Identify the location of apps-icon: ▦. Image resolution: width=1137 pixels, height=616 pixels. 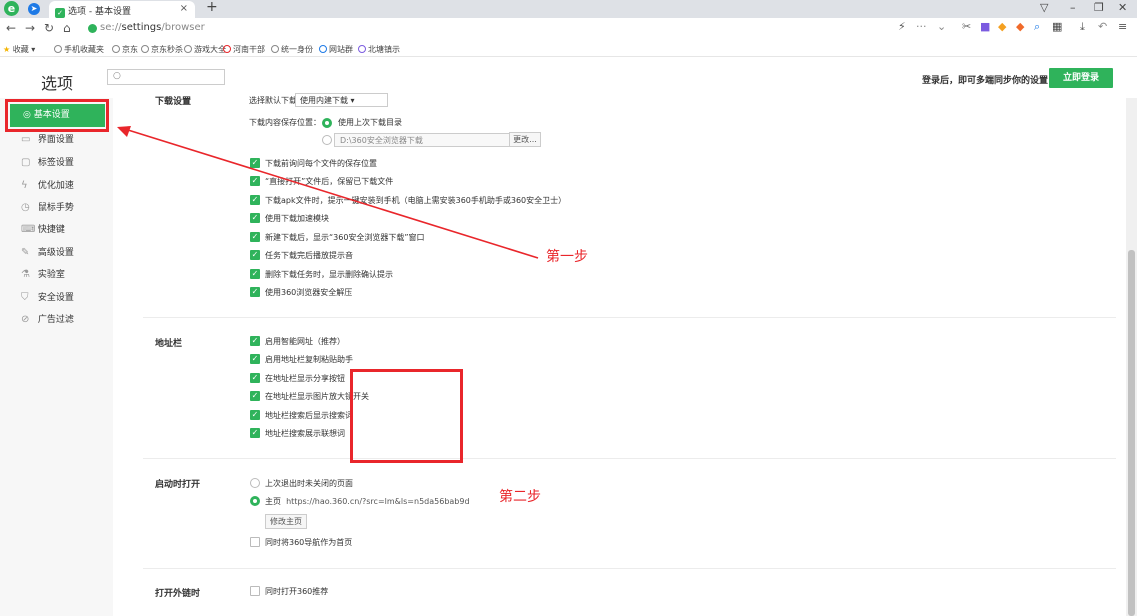
(1057, 26).